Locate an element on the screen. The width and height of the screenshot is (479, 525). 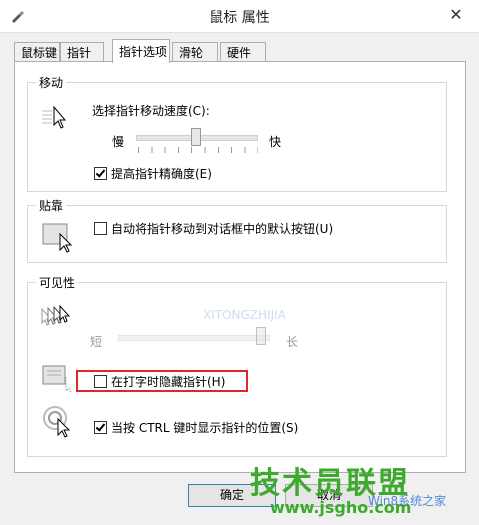
tab-pointers: 指针 is located at coordinates (82, 52).